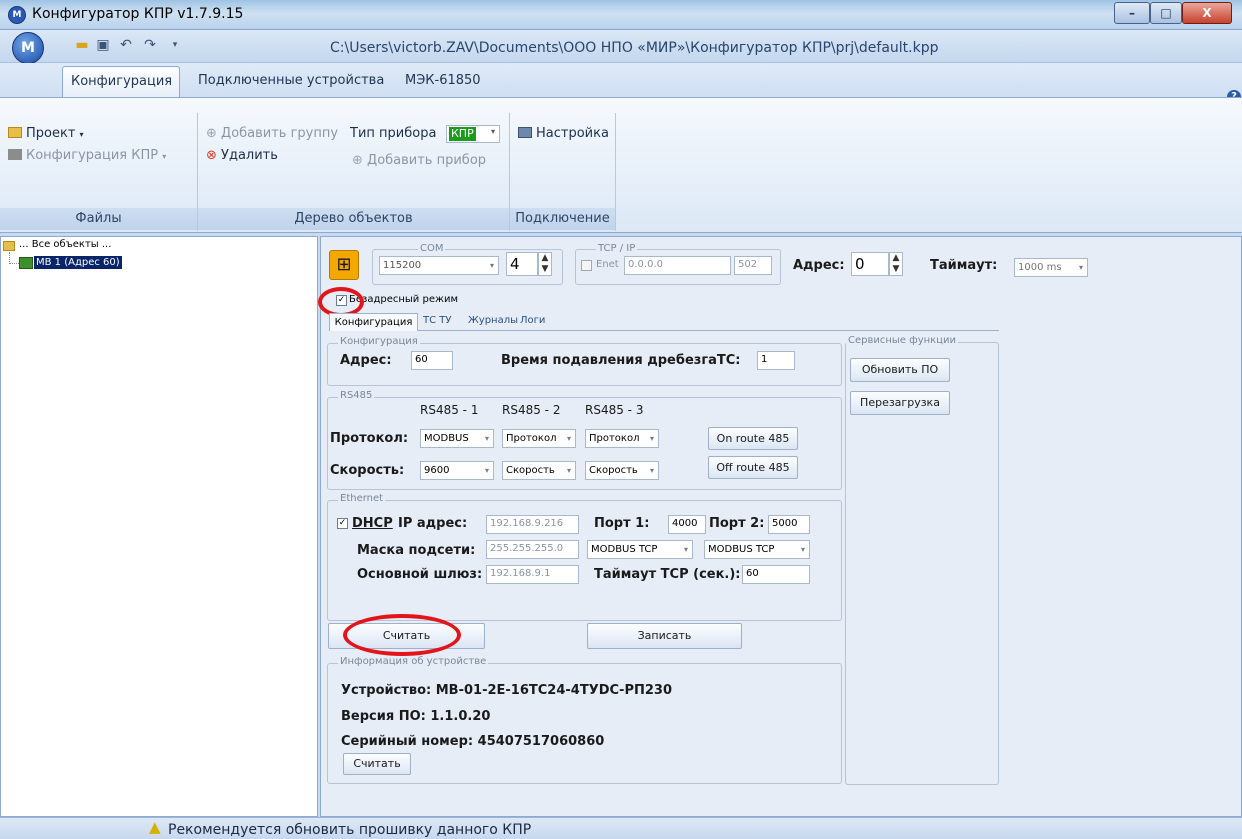 The width and height of the screenshot is (1242, 839). Describe the element at coordinates (449, 410) in the screenshot. I see `rs485-col1: RS485 - 1` at that location.